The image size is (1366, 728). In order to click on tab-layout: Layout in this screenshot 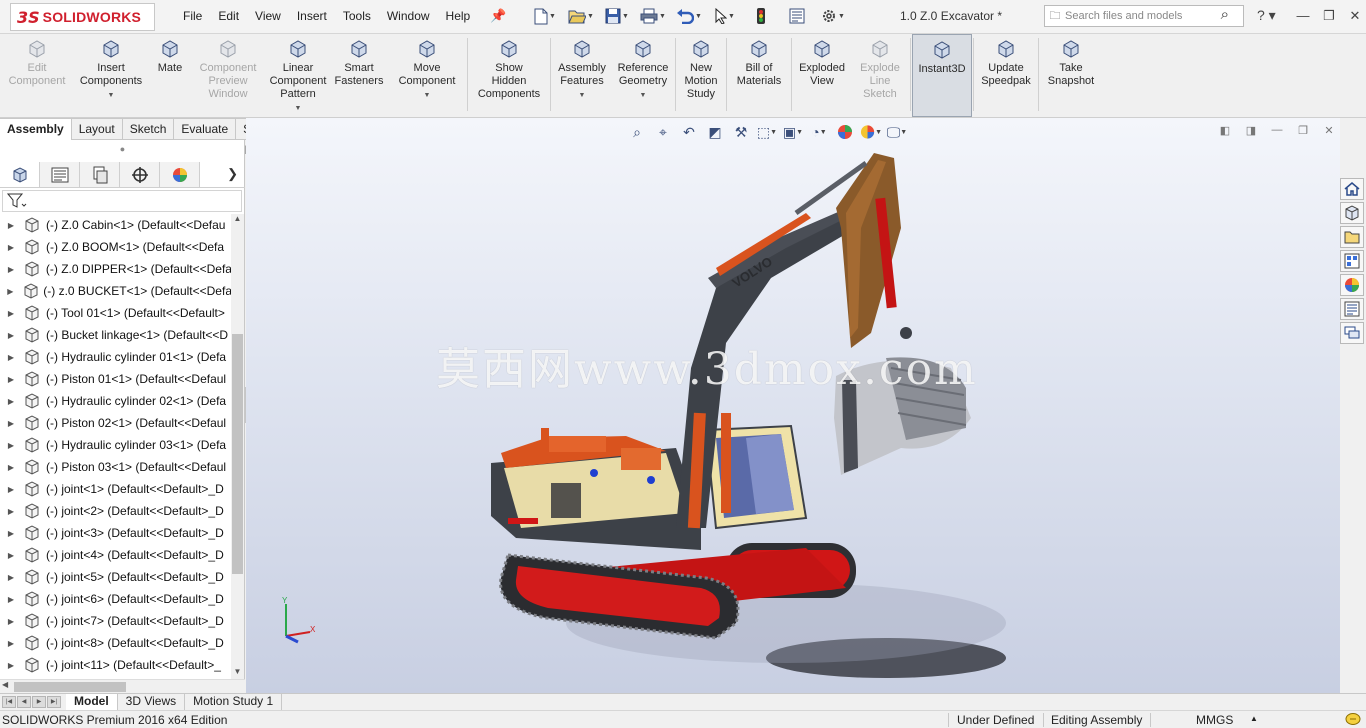, I will do `click(97, 129)`.